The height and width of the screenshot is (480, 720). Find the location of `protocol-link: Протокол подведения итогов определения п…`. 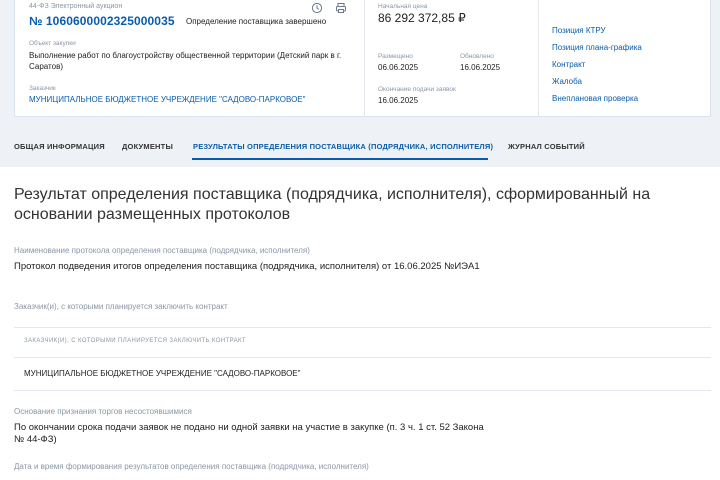

protocol-link: Протокол подведения итогов определения п… is located at coordinates (254, 267).